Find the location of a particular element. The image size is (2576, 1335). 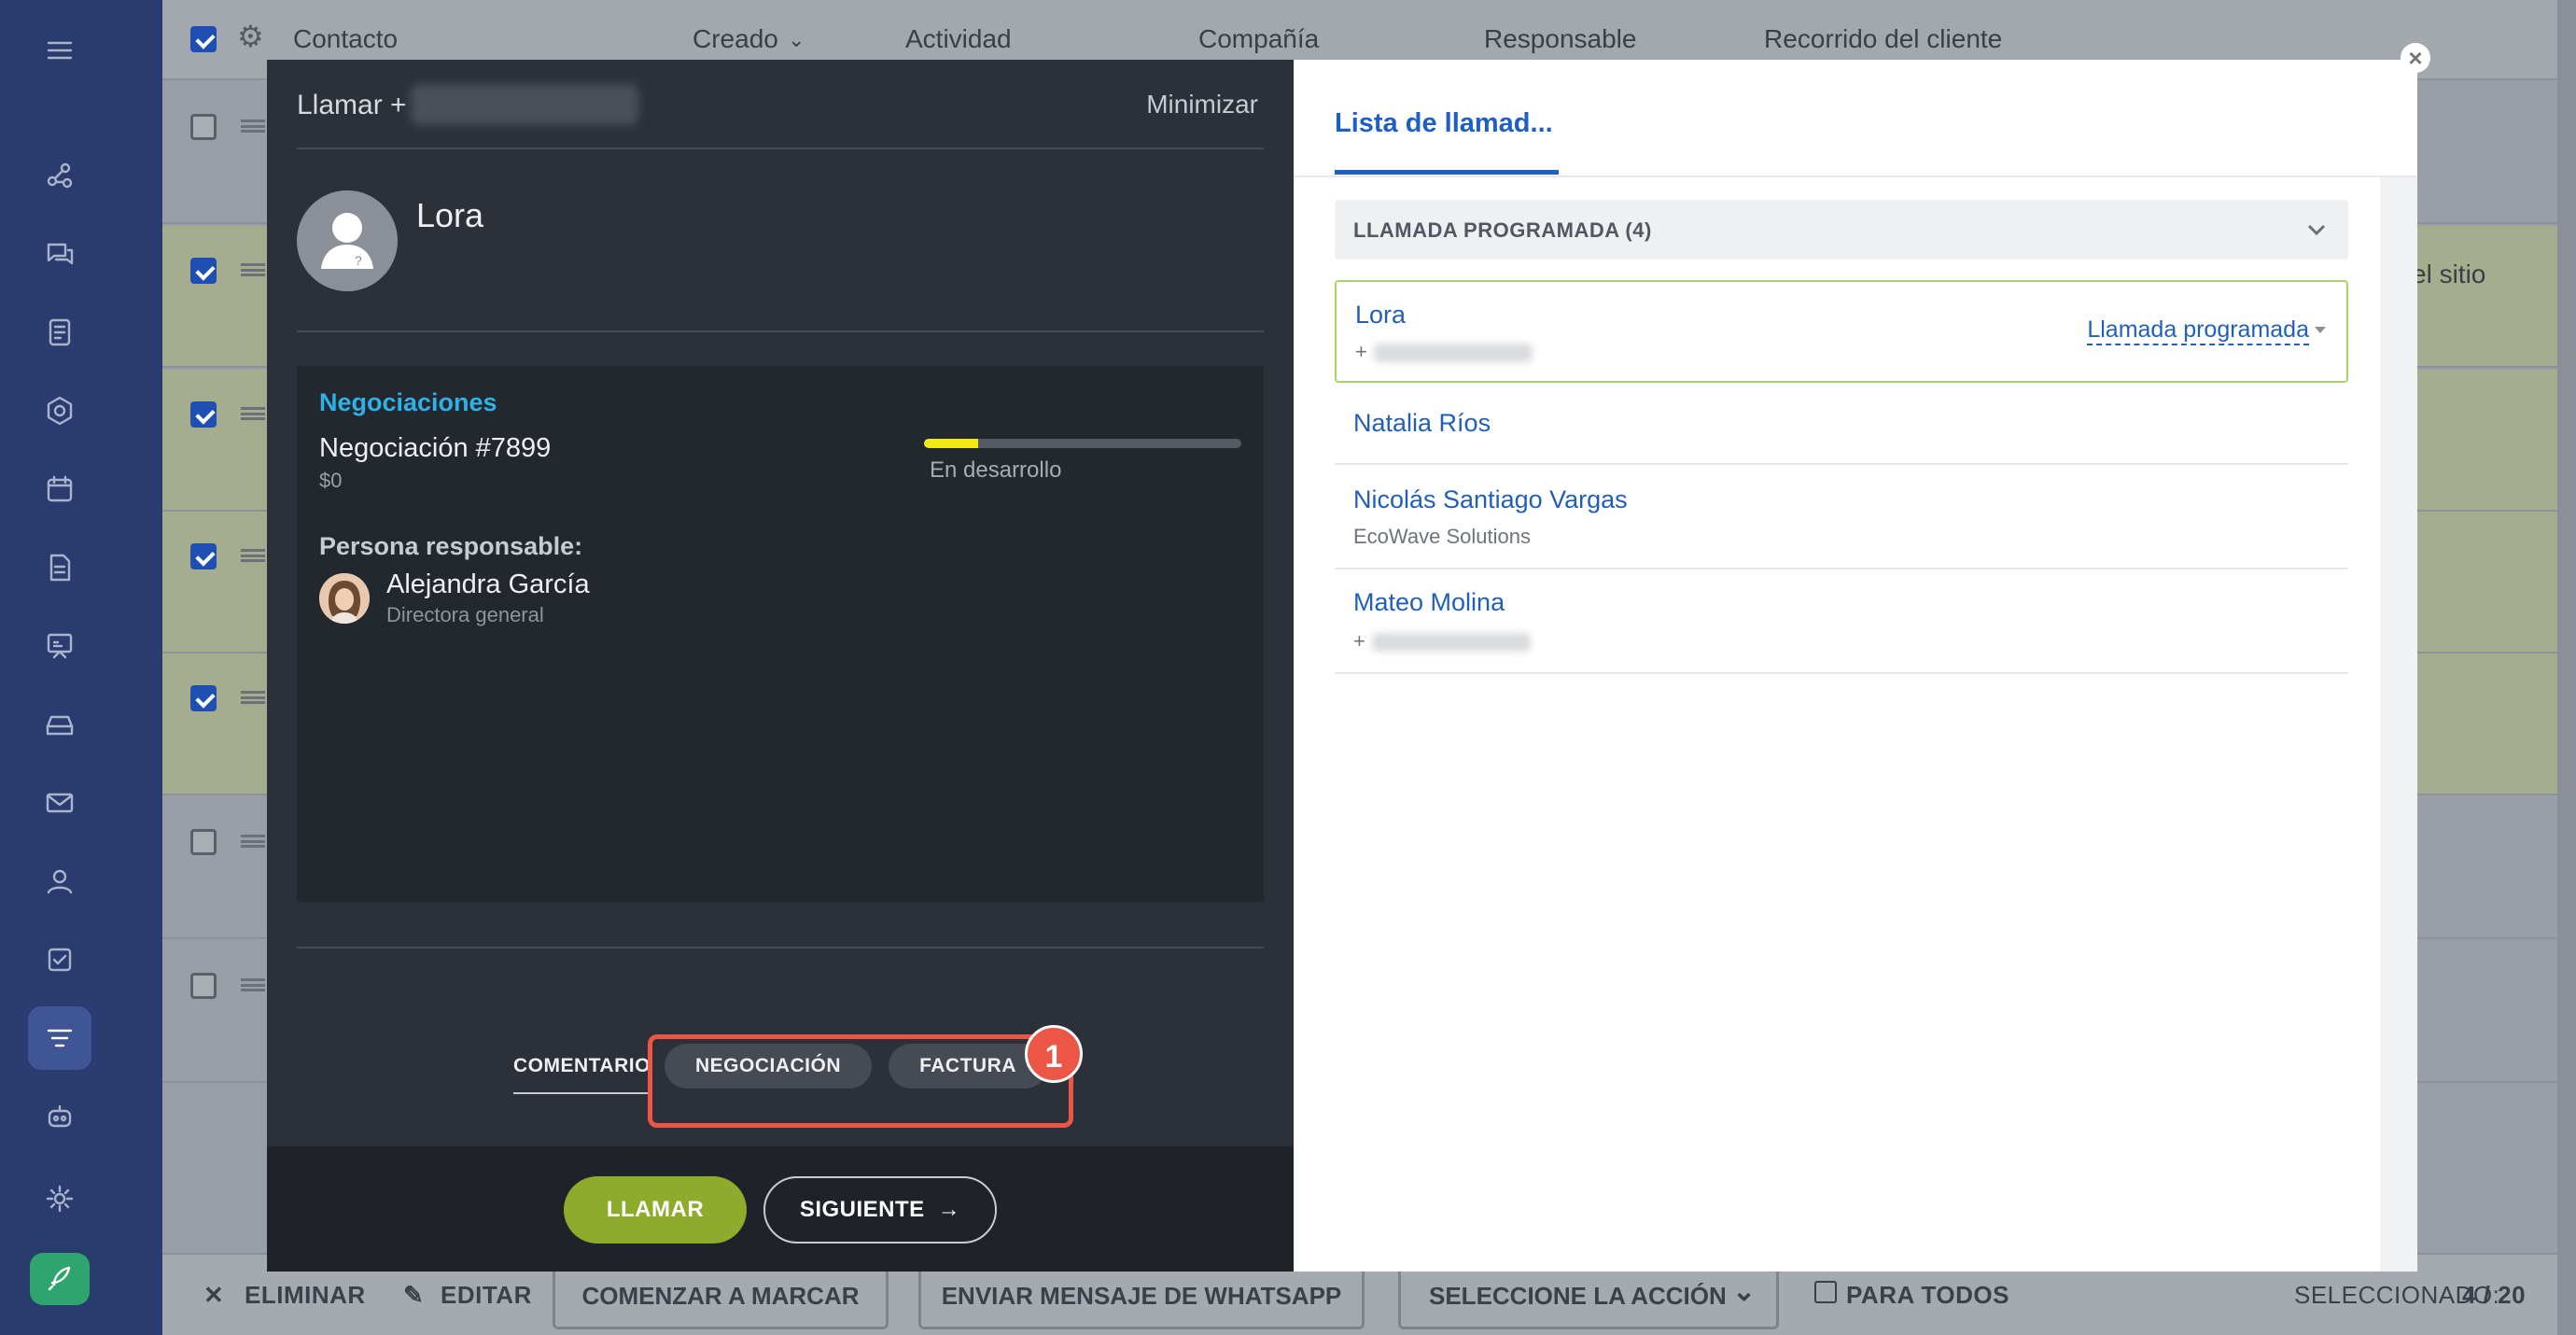

deal-amount: $0 is located at coordinates (331, 480).